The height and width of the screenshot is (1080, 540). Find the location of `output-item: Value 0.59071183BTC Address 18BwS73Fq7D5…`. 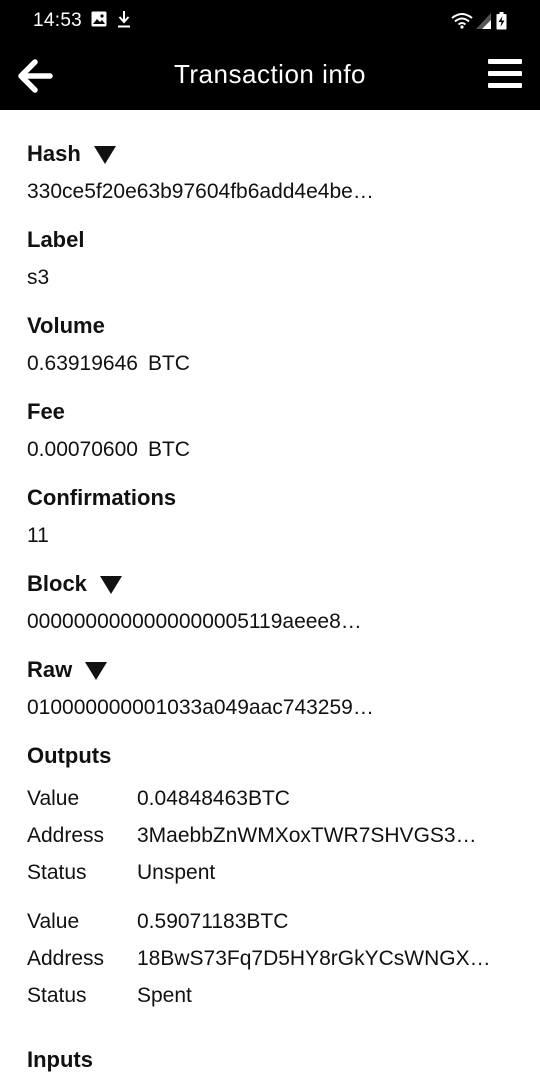

output-item: Value 0.59071183BTC Address 18BwS73Fq7D5… is located at coordinates (277, 958).